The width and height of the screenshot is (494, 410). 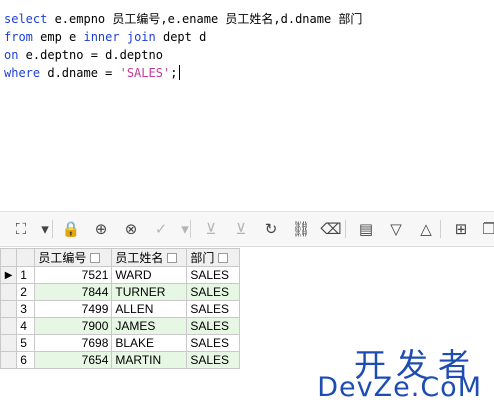 What do you see at coordinates (301, 229) in the screenshot?
I see `binoculars-icon: ⛓` at bounding box center [301, 229].